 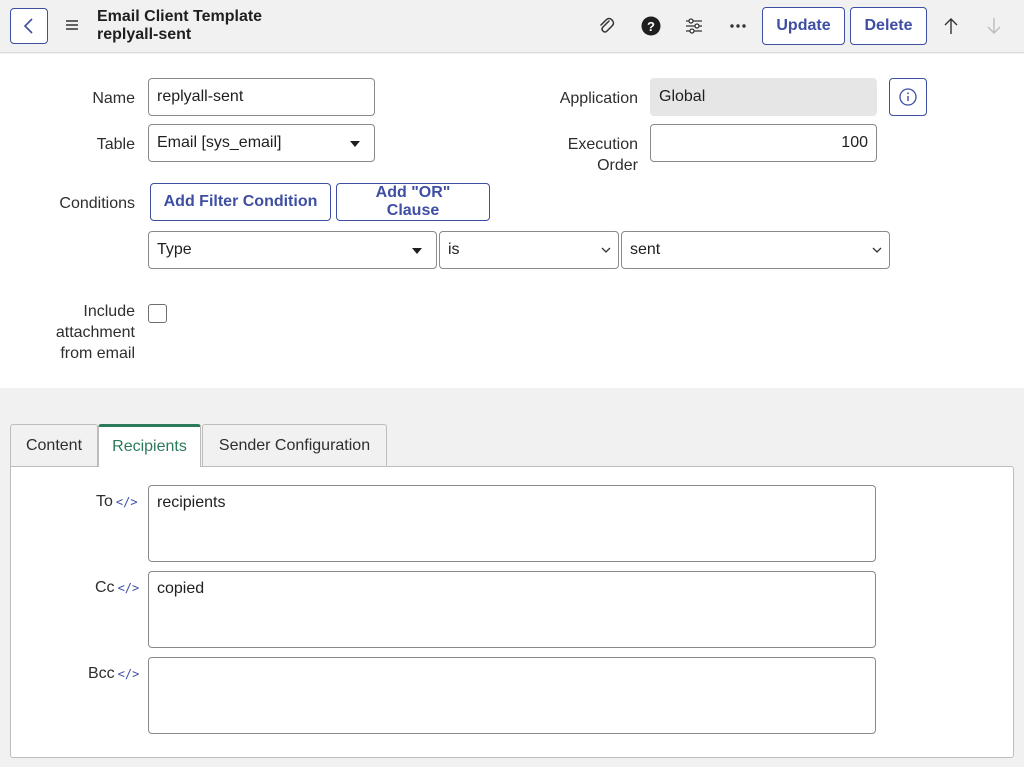 What do you see at coordinates (72, 25) in the screenshot?
I see `hamburger-menu-icon` at bounding box center [72, 25].